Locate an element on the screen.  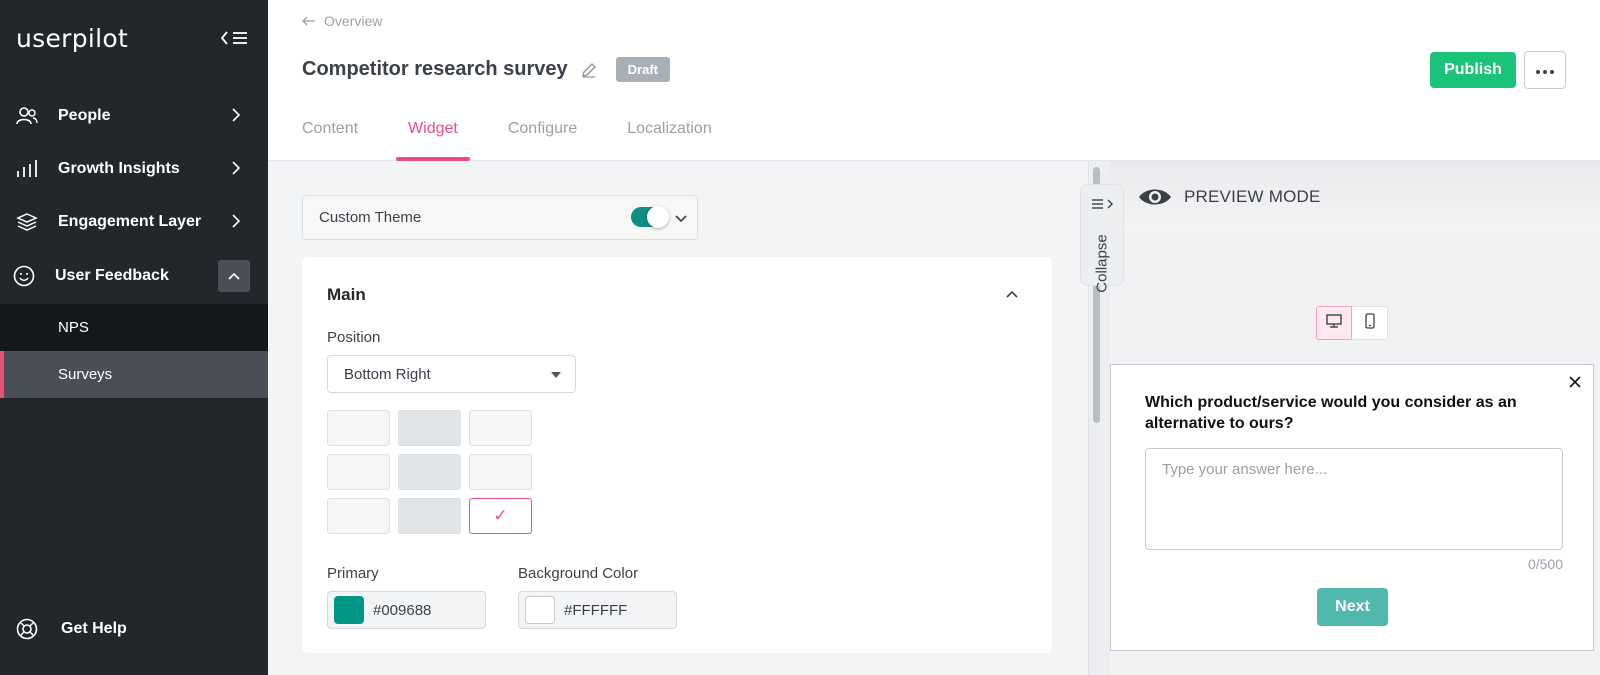
collapse-panel-tab: Collapse is located at coordinates (1102, 238).